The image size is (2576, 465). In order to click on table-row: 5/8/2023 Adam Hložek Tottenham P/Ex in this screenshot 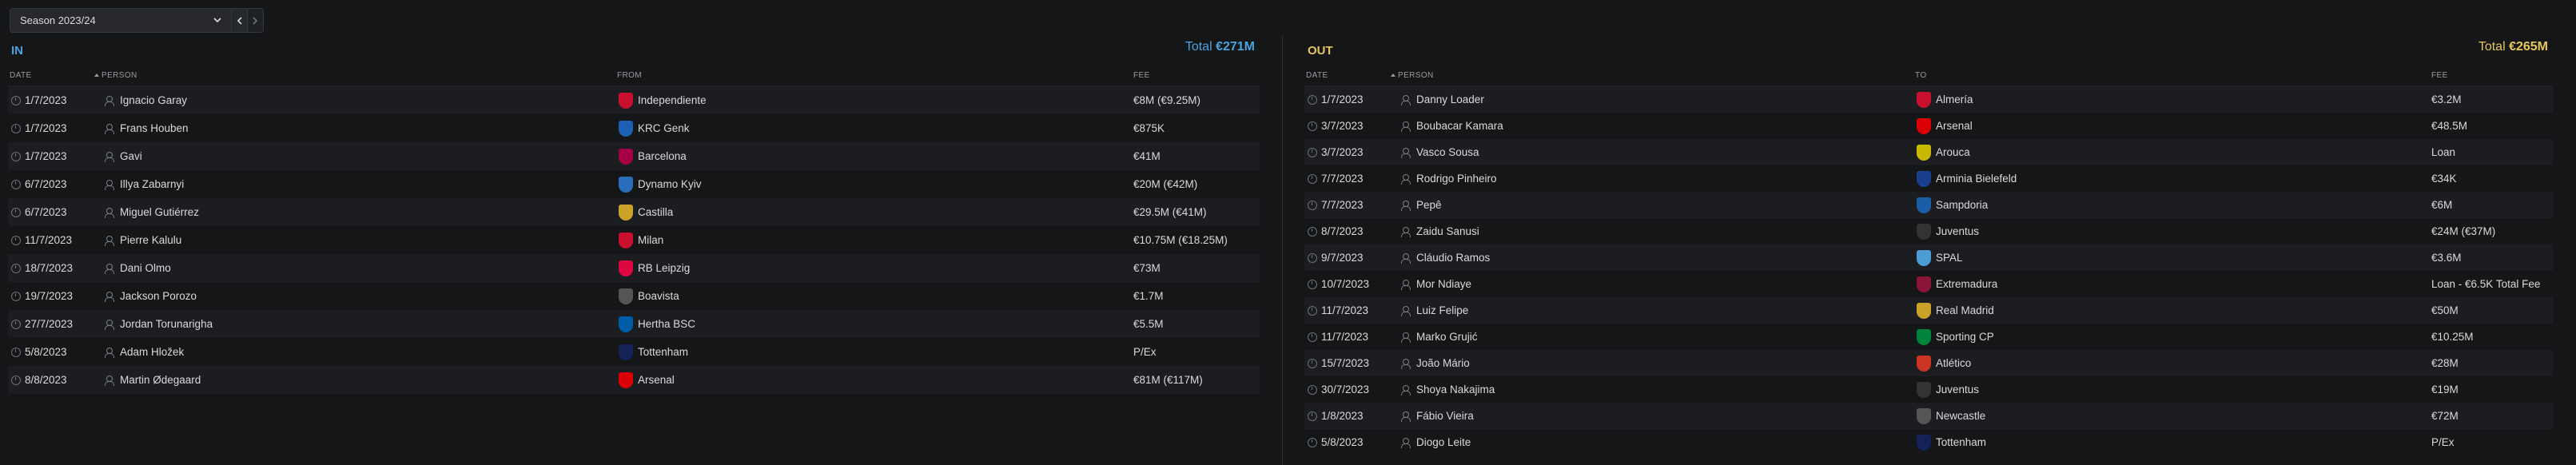, I will do `click(634, 352)`.